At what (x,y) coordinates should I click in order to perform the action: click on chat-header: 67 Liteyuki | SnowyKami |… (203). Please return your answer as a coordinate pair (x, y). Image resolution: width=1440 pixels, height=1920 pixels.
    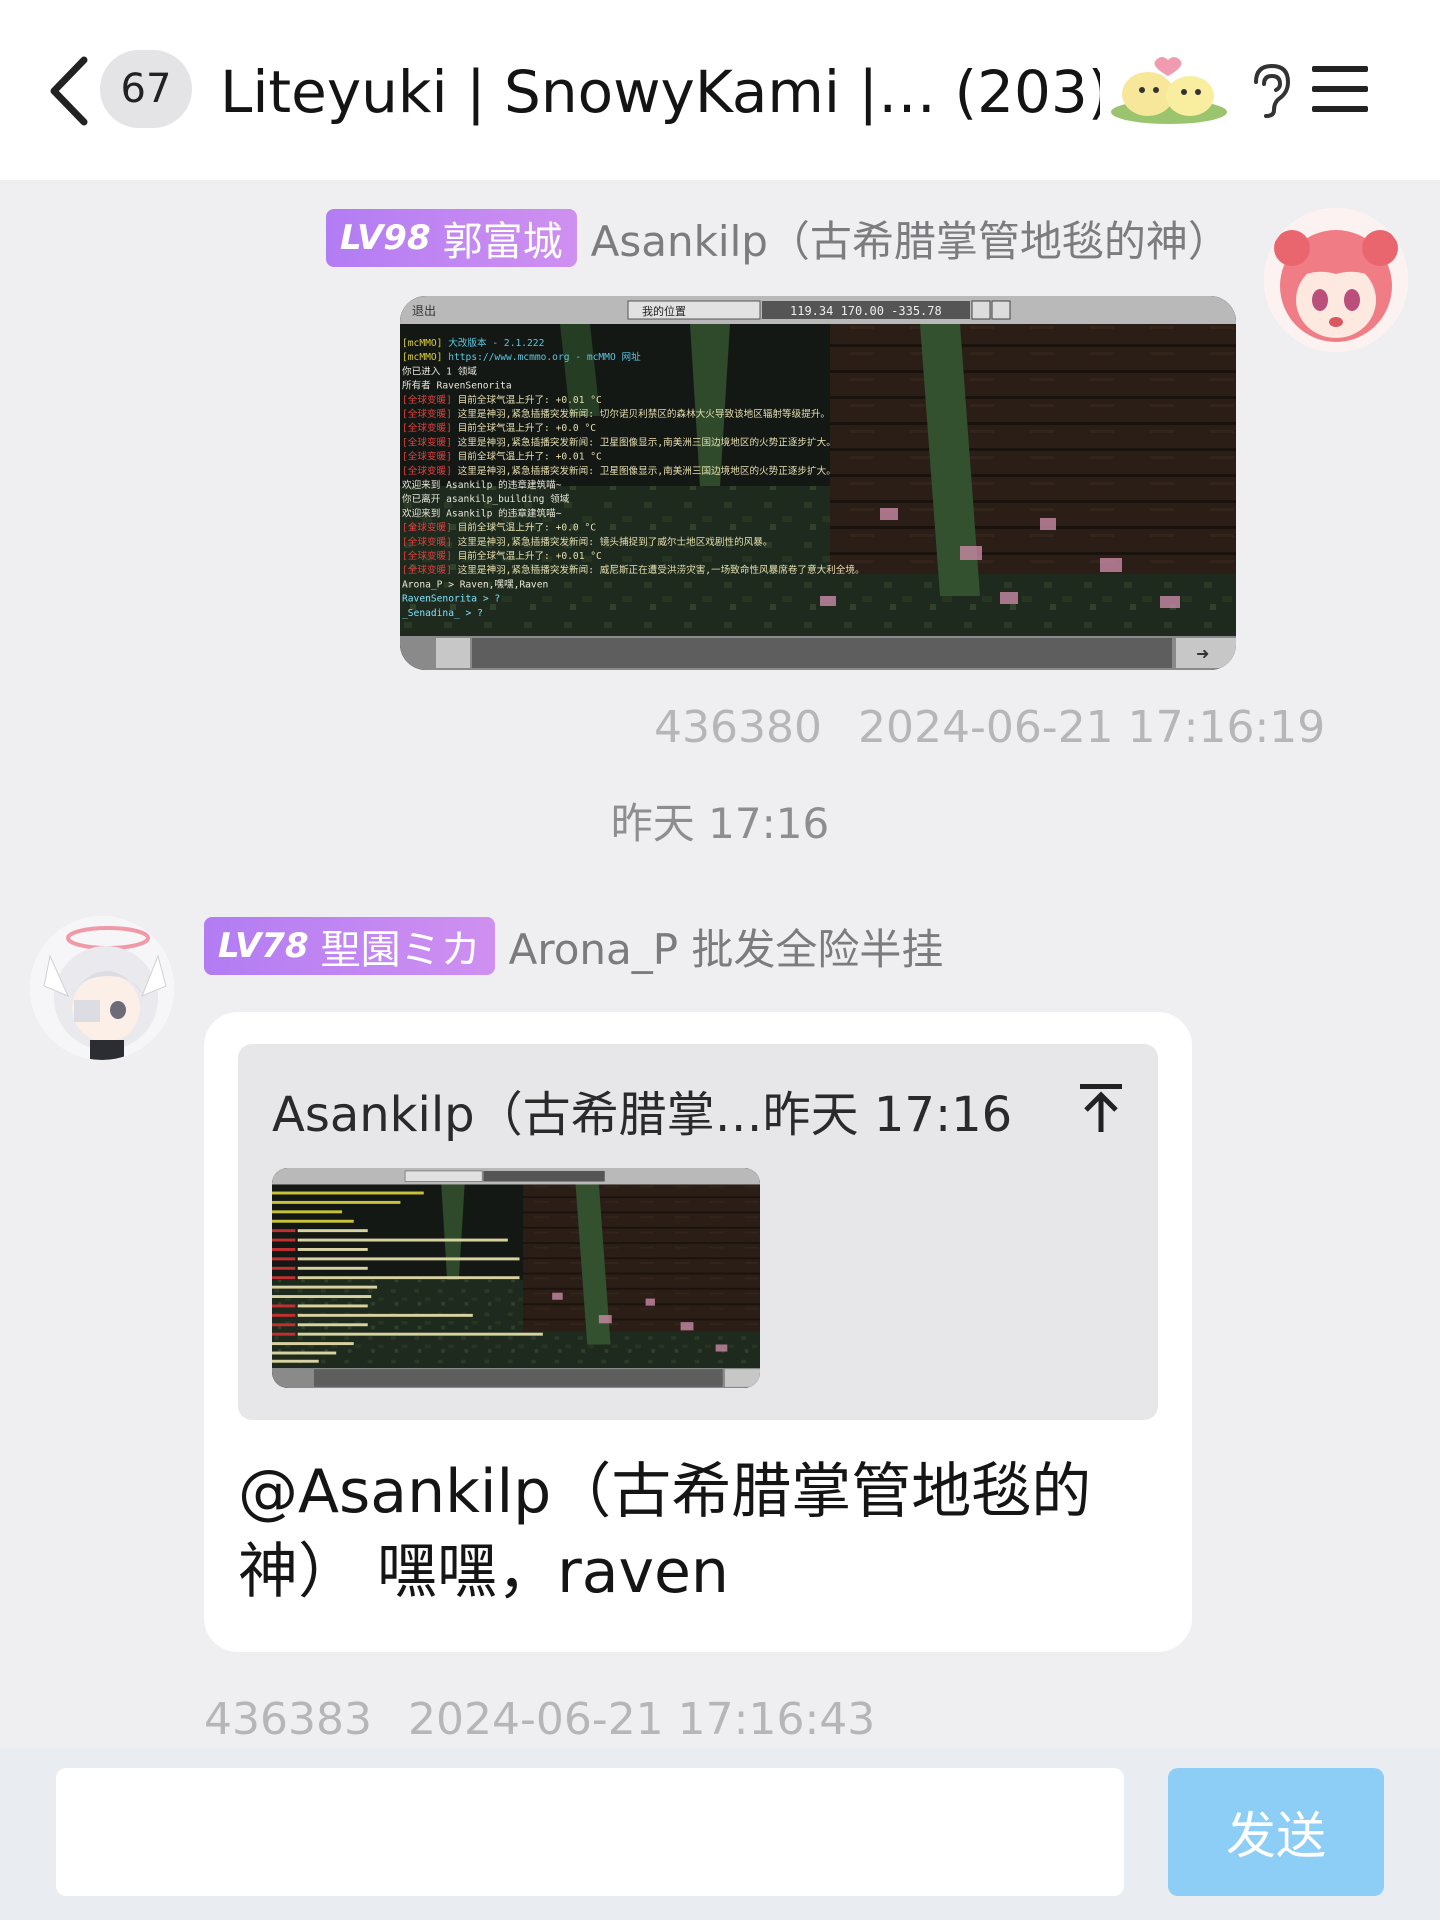
    Looking at the image, I should click on (720, 90).